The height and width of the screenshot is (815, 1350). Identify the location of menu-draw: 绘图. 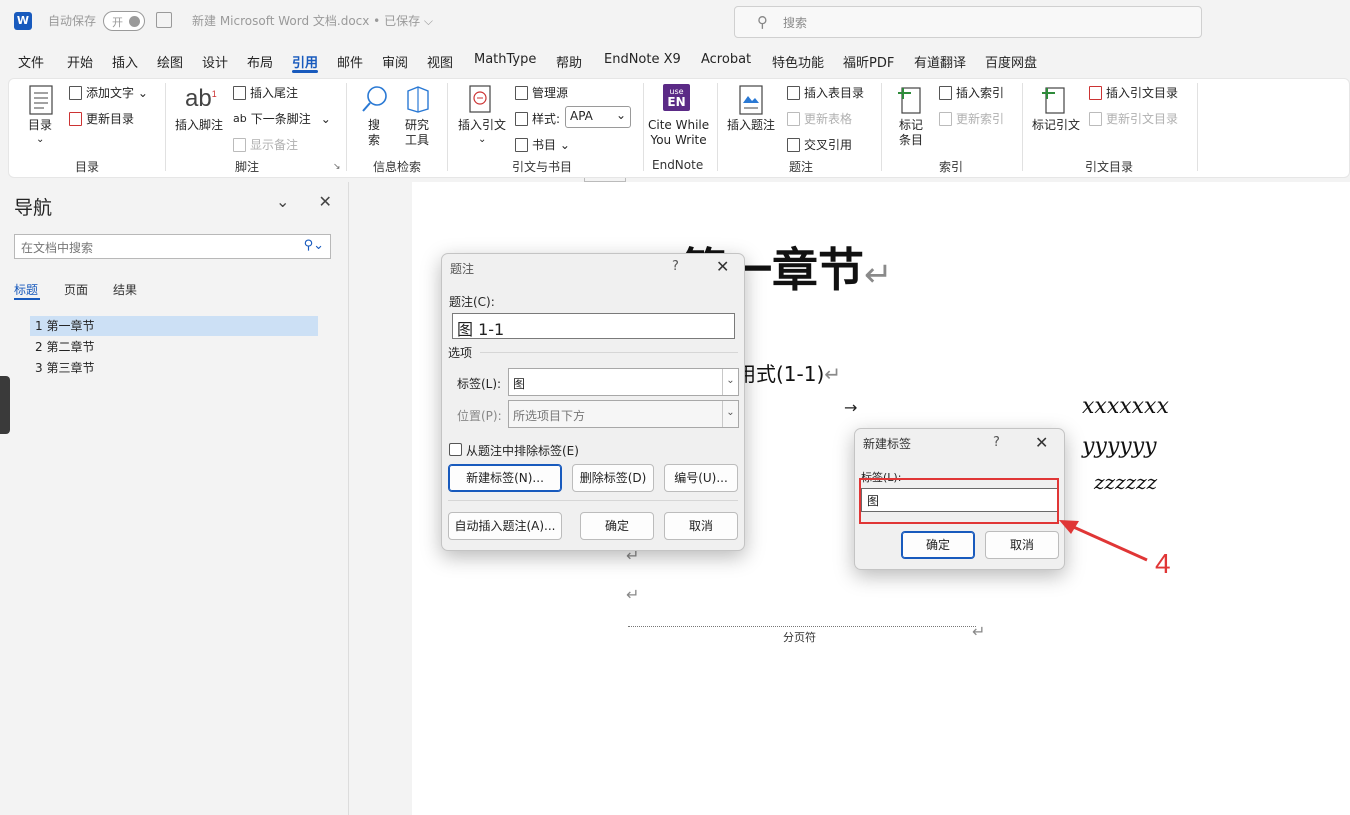
(170, 61).